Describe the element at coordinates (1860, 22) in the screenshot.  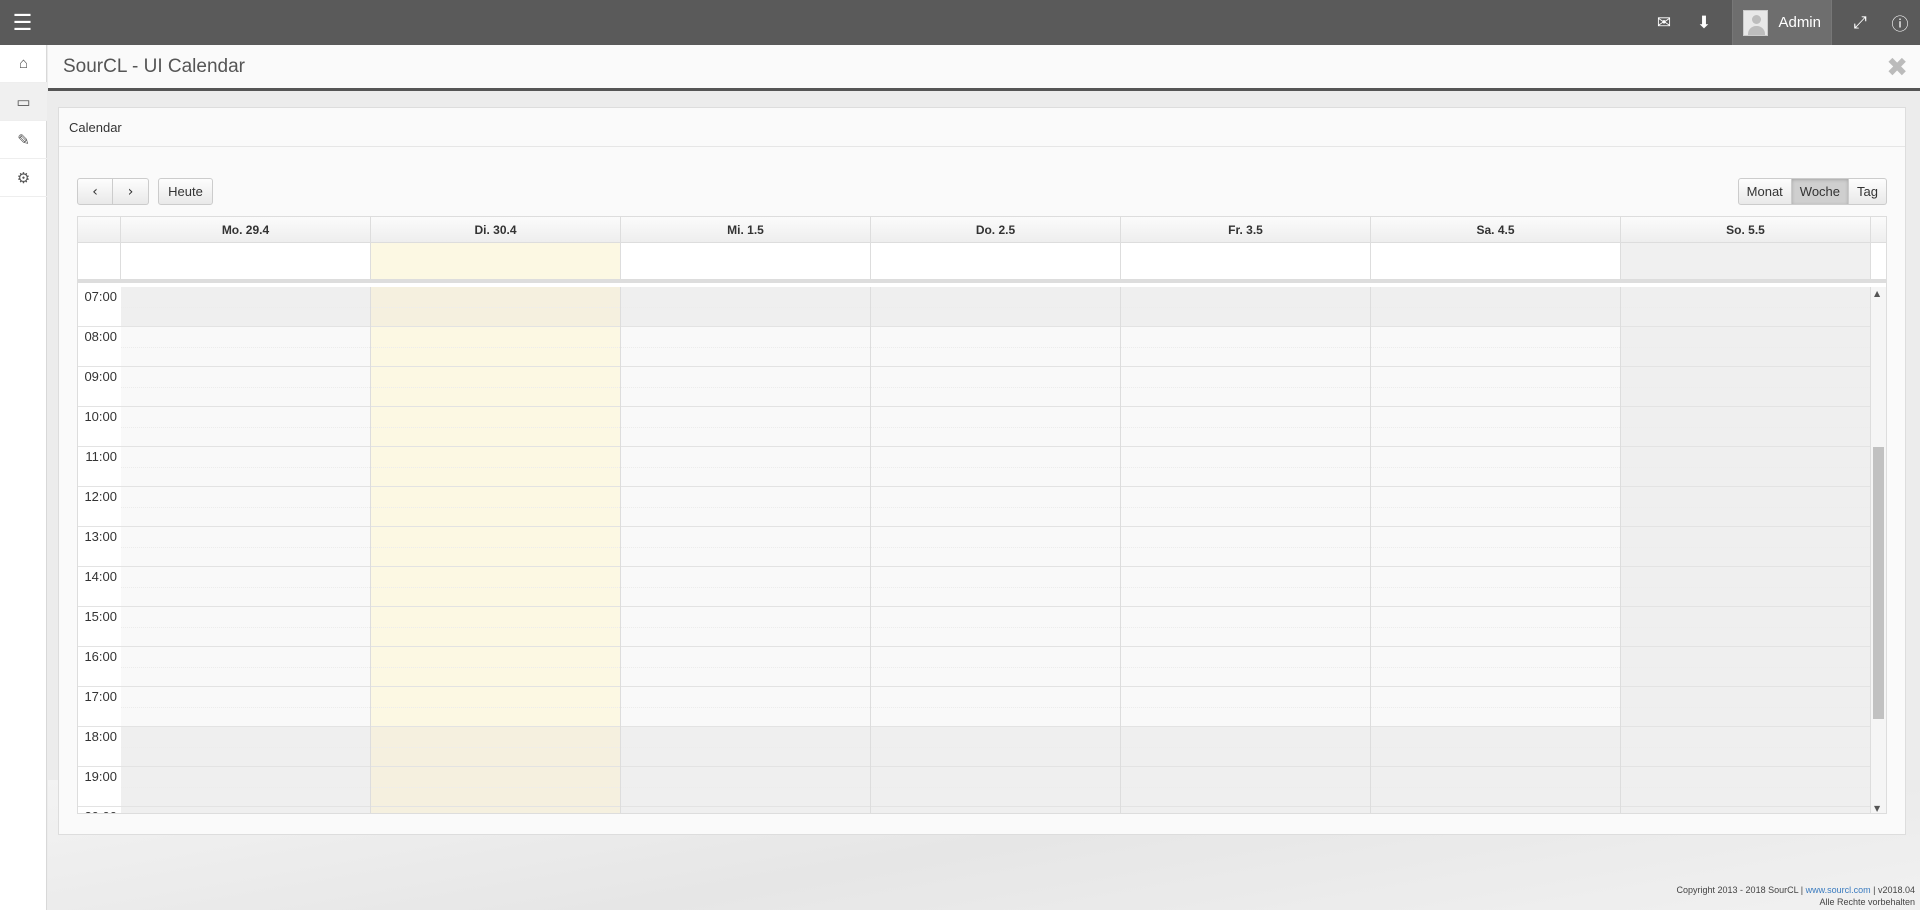
I see `fullscreen-icon: ⤢` at that location.